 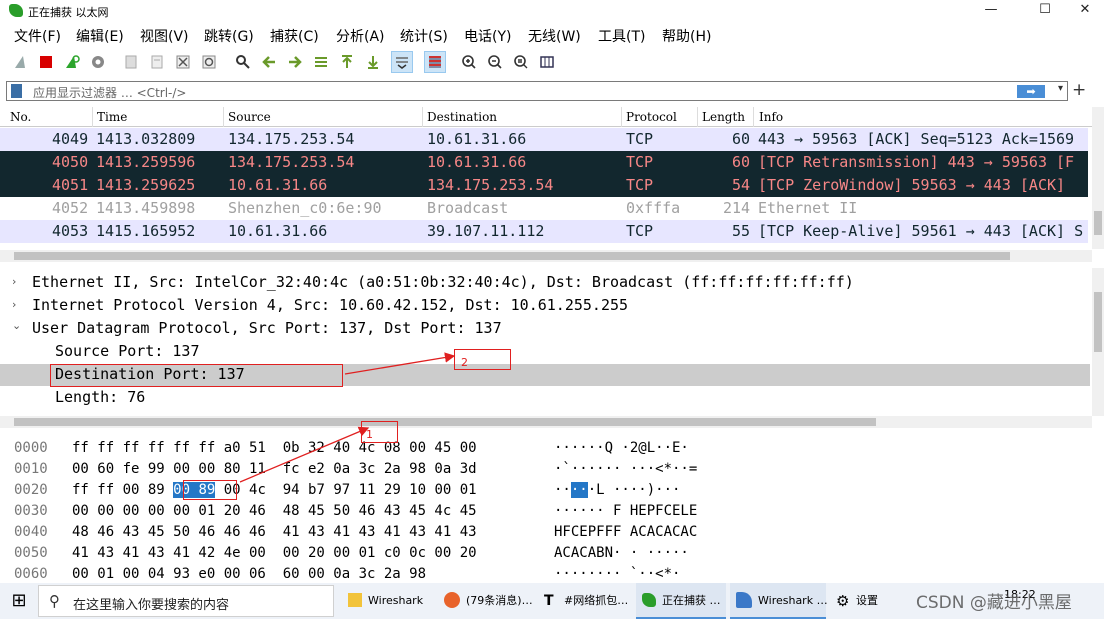 I want to click on csdn-watermark: CSDN @藏进小黑屋, so click(x=994, y=603).